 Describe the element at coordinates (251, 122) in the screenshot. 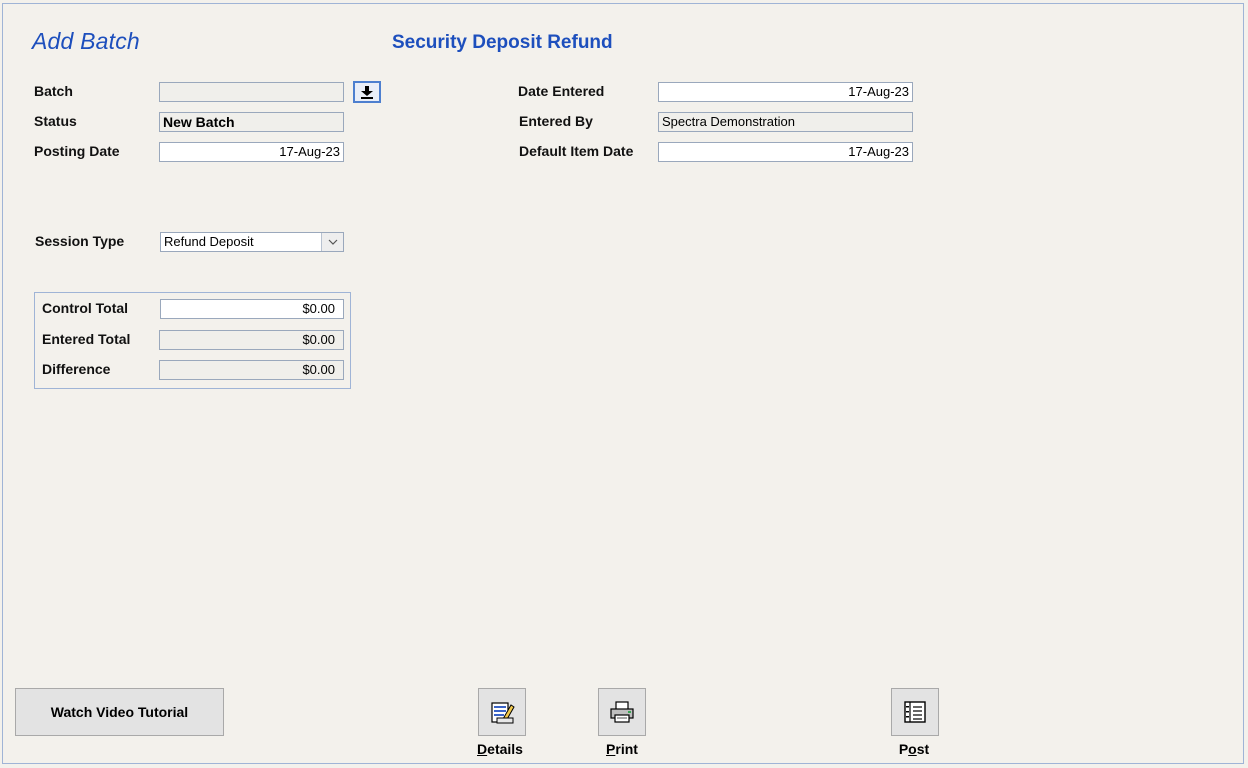

I see `status-field: New Batch` at that location.